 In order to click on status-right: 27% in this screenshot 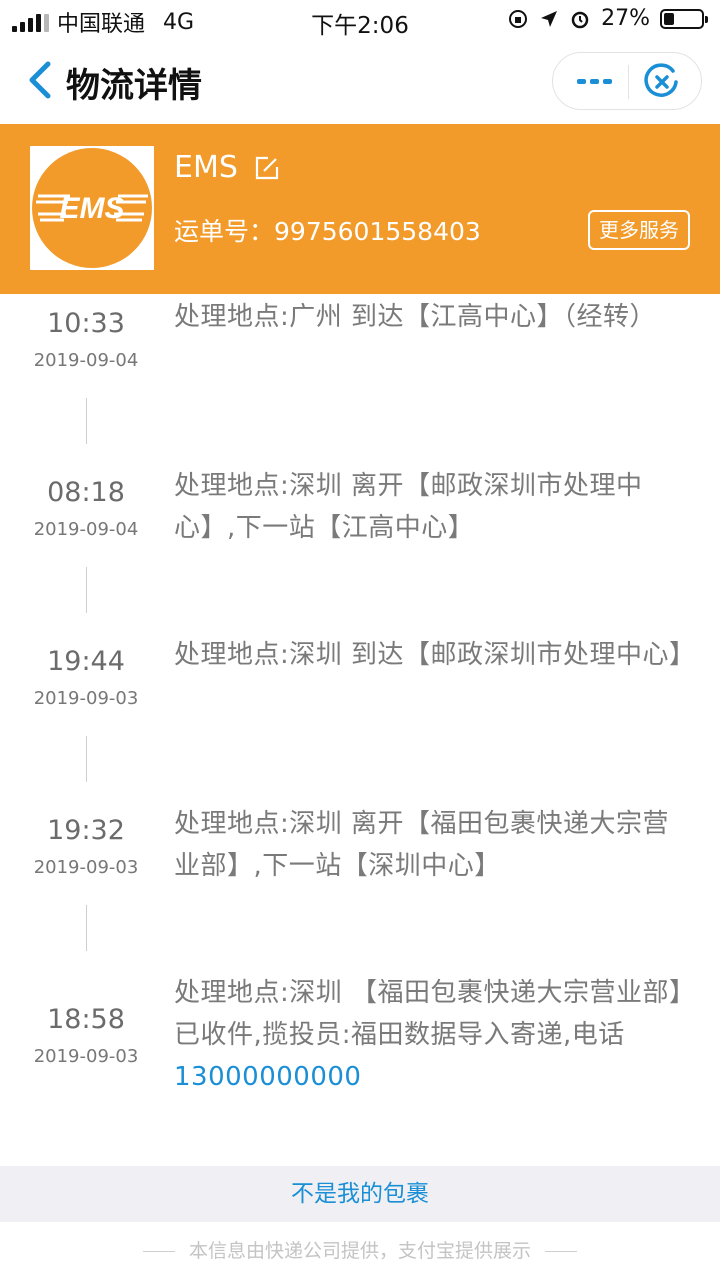, I will do `click(607, 18)`.